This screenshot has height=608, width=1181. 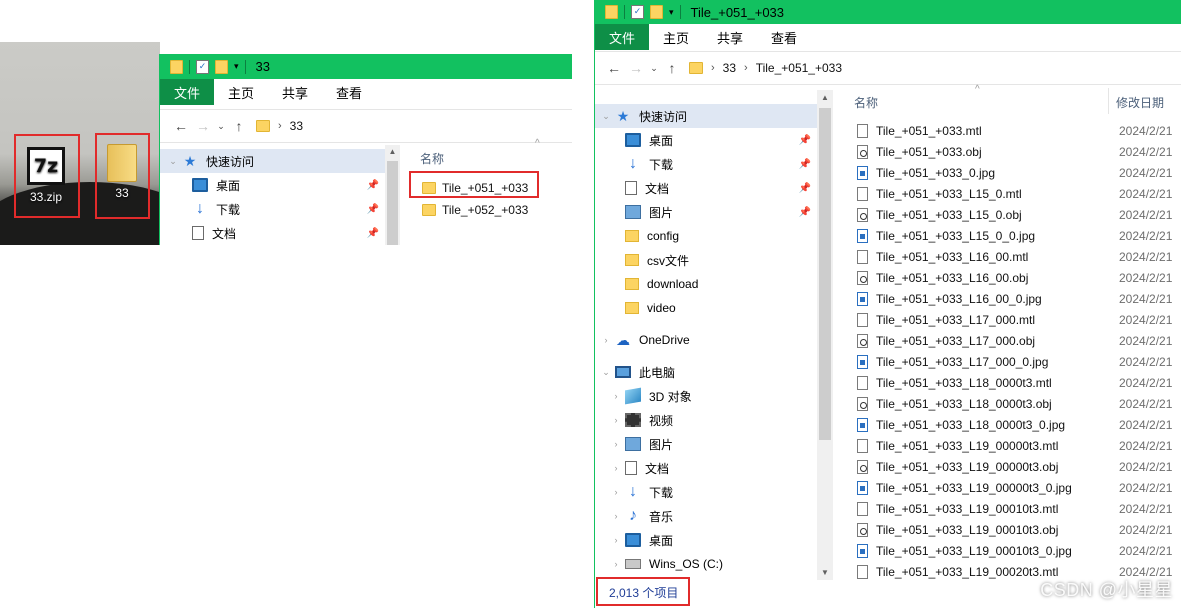 I want to click on nav-folder-download: download, so click(x=706, y=284).